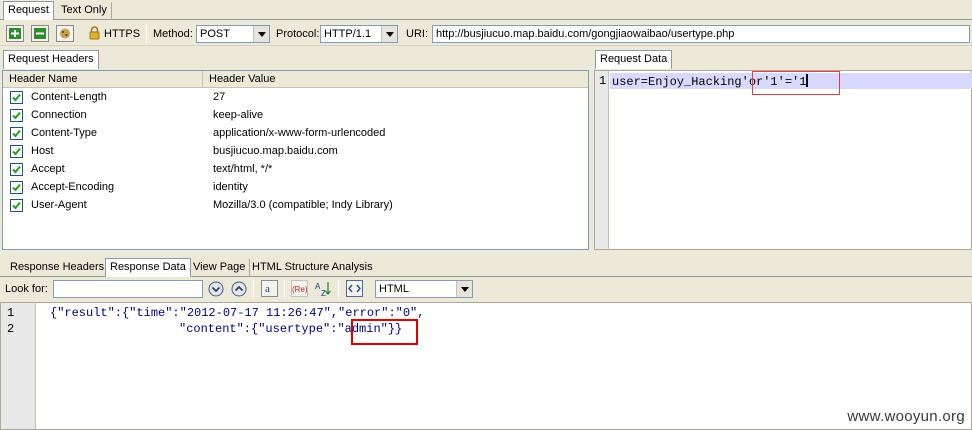 The width and height of the screenshot is (972, 430). What do you see at coordinates (51, 59) in the screenshot?
I see `tab-request-headers: Request Headers` at bounding box center [51, 59].